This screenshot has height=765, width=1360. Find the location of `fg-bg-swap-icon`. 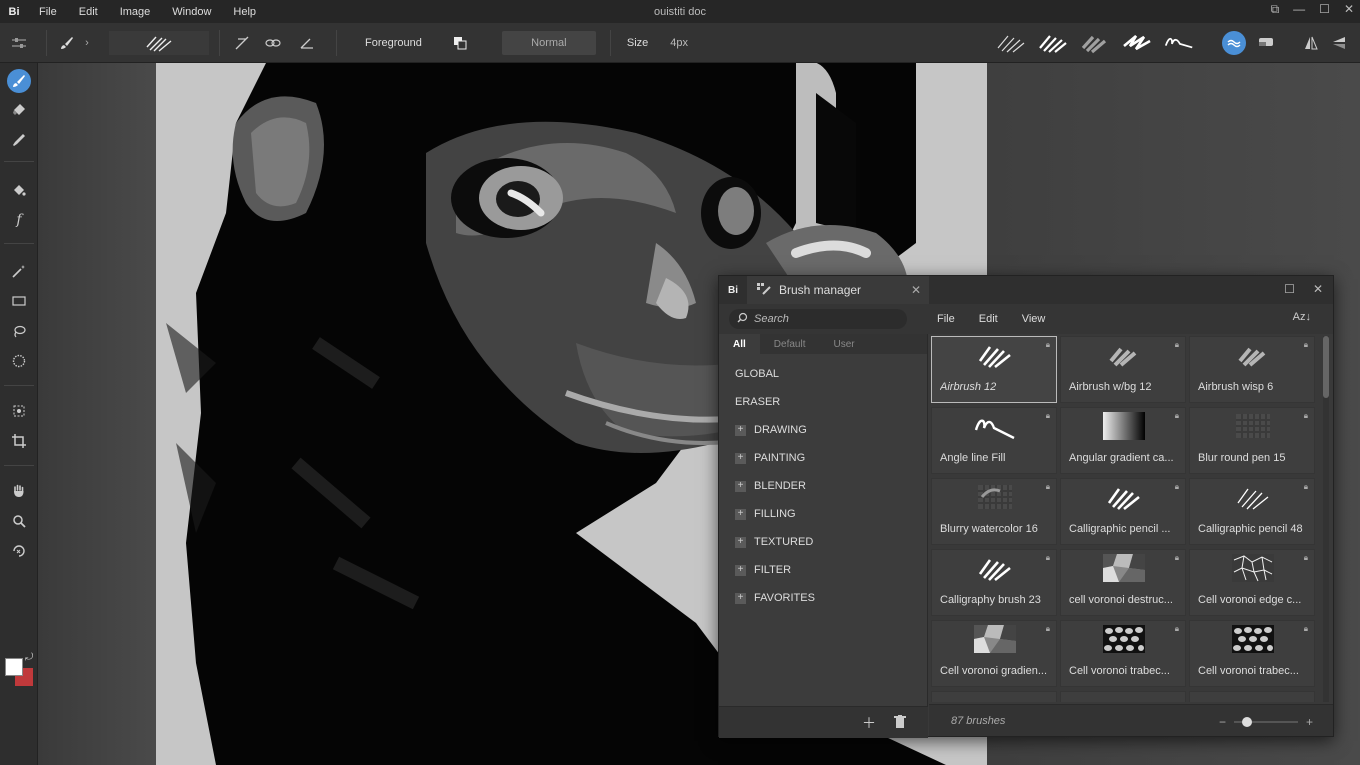

fg-bg-swap-icon is located at coordinates (460, 43).